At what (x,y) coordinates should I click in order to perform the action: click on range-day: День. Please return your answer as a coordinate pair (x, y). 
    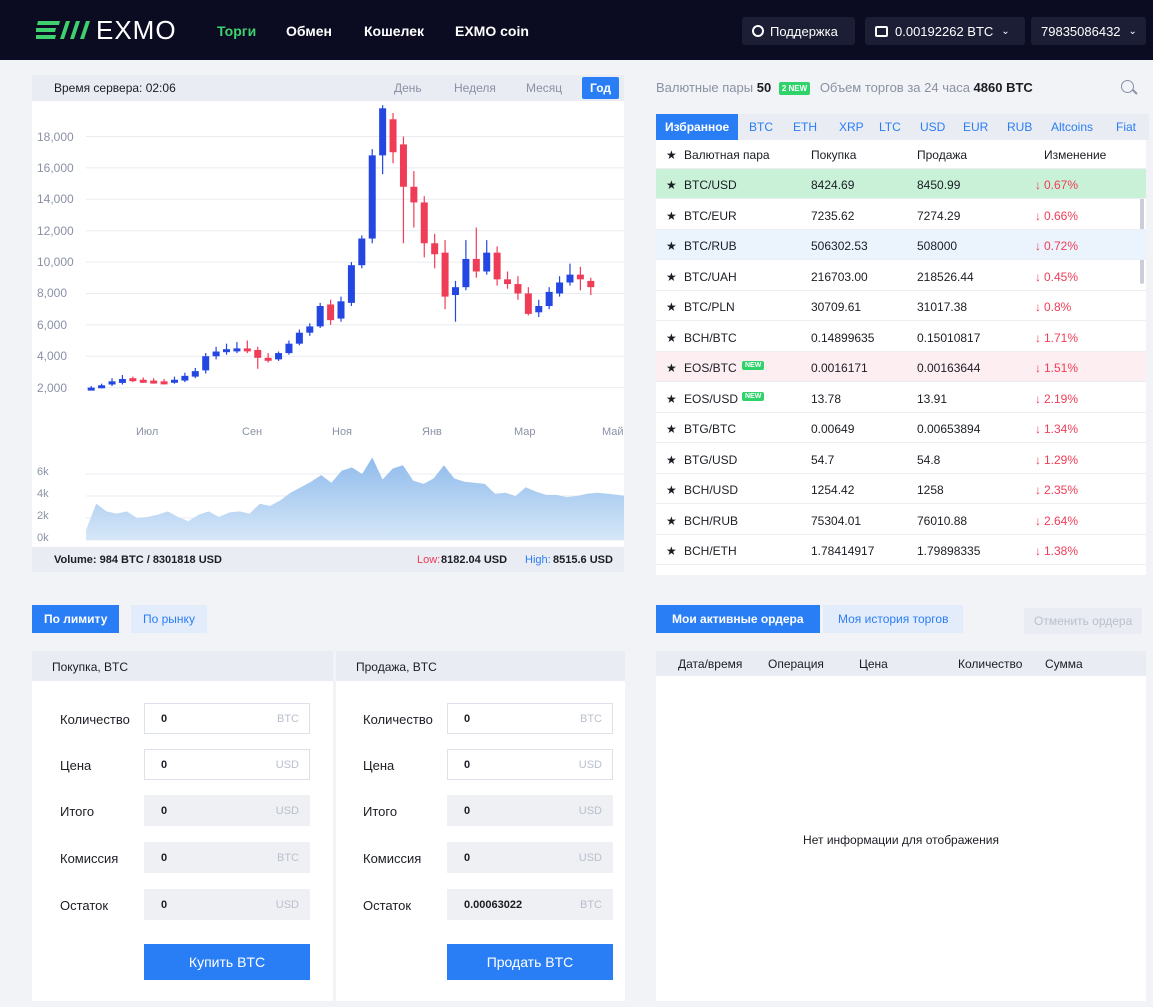
    Looking at the image, I should click on (408, 88).